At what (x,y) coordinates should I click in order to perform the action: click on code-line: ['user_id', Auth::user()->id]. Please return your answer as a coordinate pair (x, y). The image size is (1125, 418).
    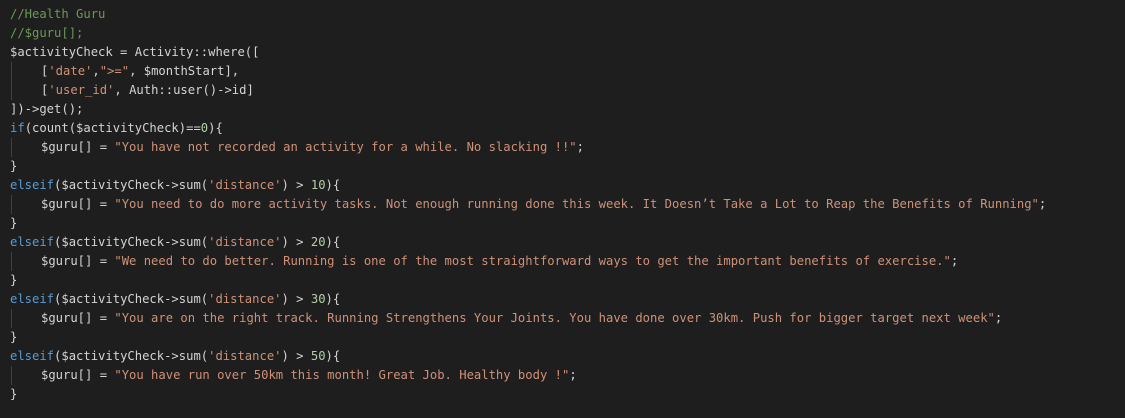
    Looking at the image, I should click on (567, 90).